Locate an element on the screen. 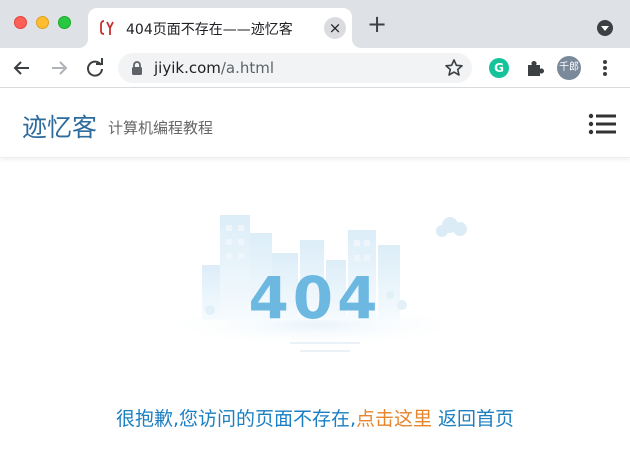 The height and width of the screenshot is (451, 630). new-tab-button: + is located at coordinates (377, 24).